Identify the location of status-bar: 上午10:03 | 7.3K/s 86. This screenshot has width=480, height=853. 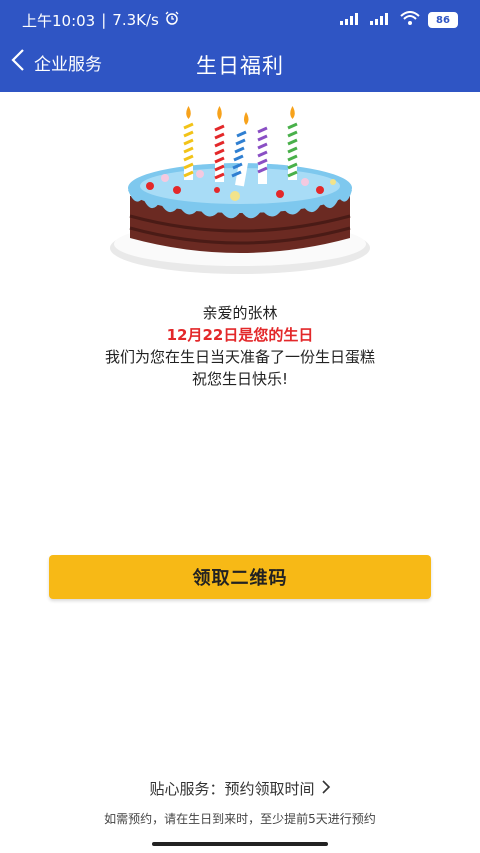
(240, 20).